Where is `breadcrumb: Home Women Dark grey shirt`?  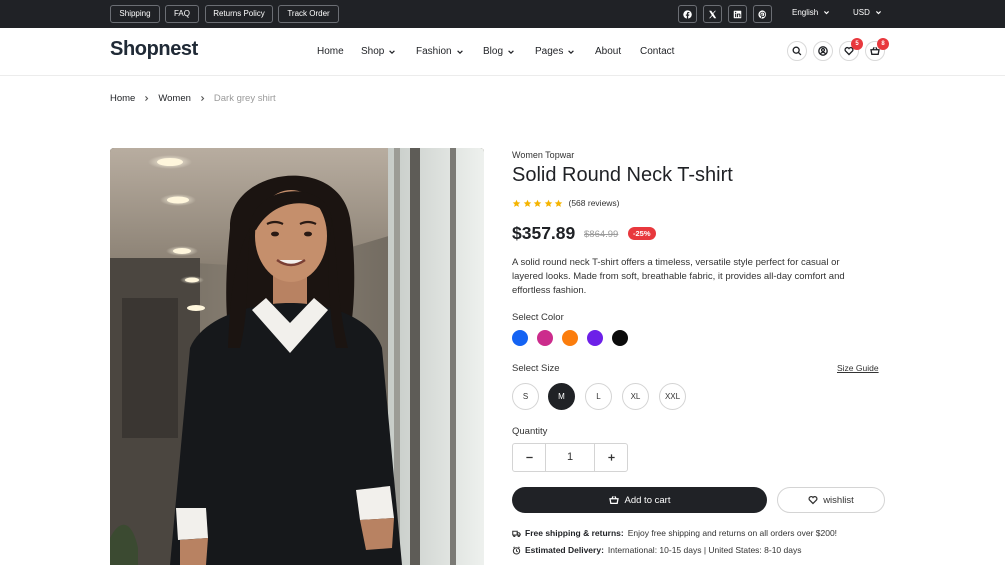 breadcrumb: Home Women Dark grey shirt is located at coordinates (193, 98).